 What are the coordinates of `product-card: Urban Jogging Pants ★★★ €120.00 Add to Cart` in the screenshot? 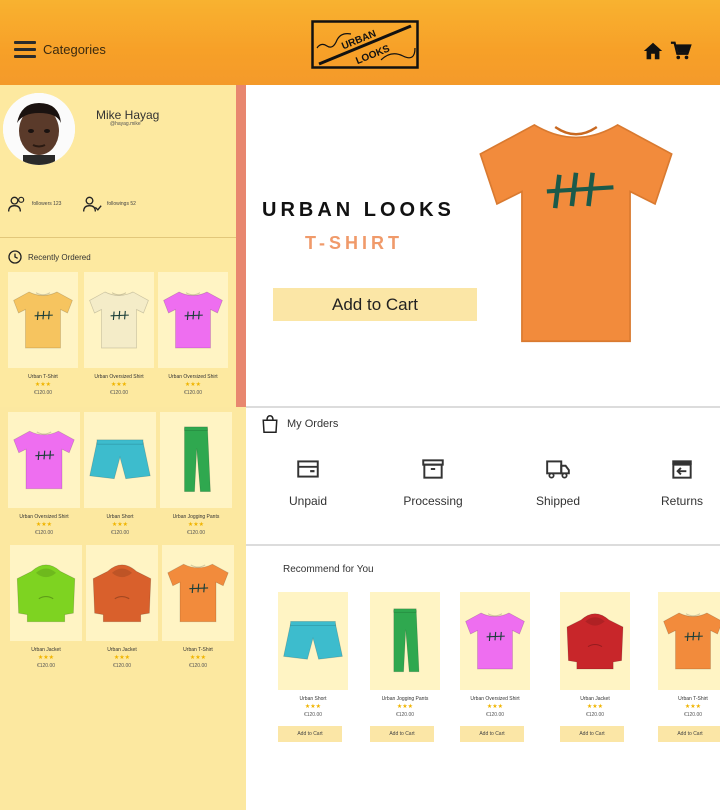 It's located at (405, 670).